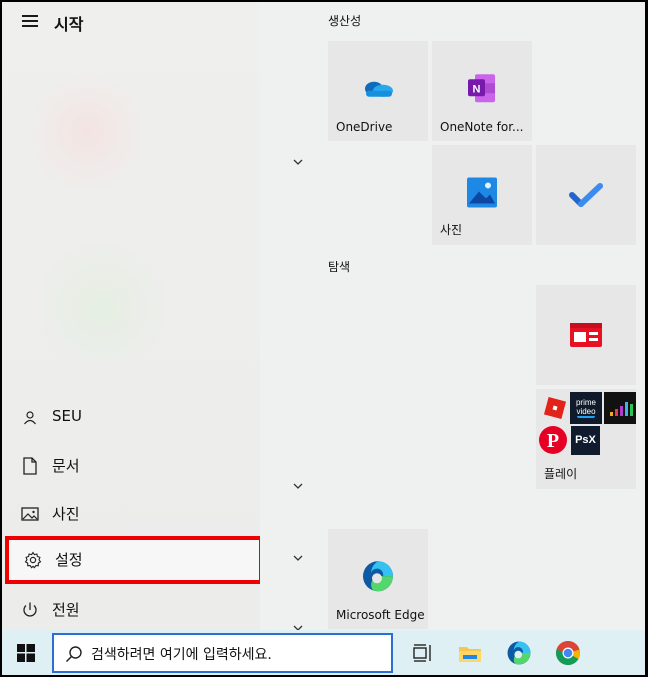 The width and height of the screenshot is (648, 677). I want to click on rail-item-label: 사진, so click(66, 514).